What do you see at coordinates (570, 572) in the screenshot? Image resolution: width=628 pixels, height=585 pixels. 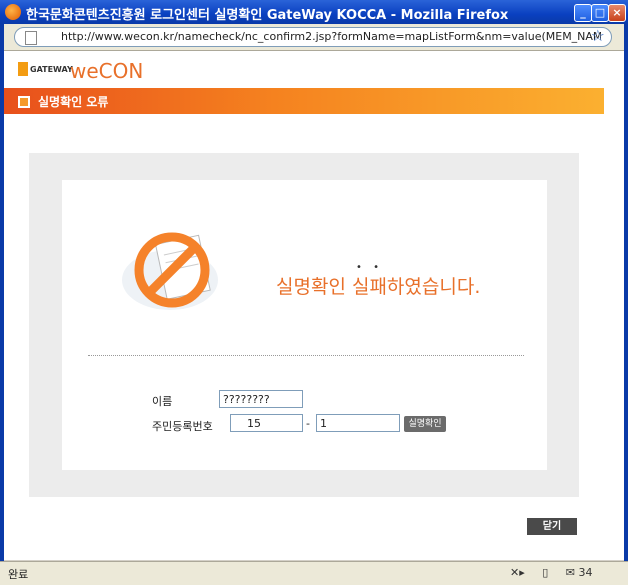 I see `mail-icon: ✉` at bounding box center [570, 572].